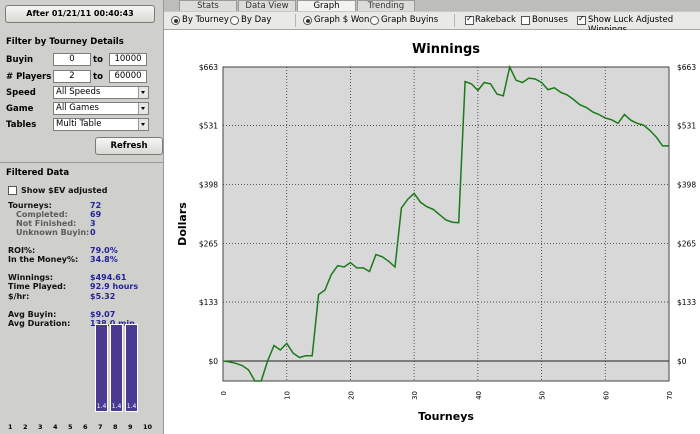 This screenshot has height=434, width=700. What do you see at coordinates (30, 205) in the screenshot?
I see `tourneys-label: Tourneys:` at bounding box center [30, 205].